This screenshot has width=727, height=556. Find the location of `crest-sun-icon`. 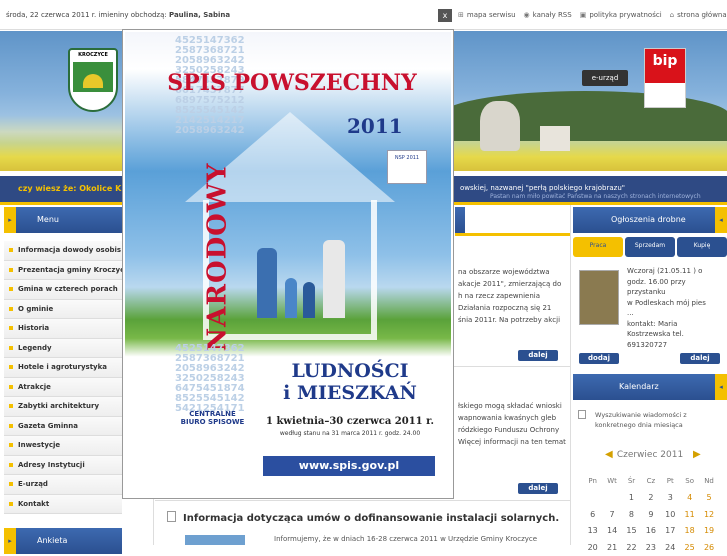

crest-sun-icon is located at coordinates (93, 81).